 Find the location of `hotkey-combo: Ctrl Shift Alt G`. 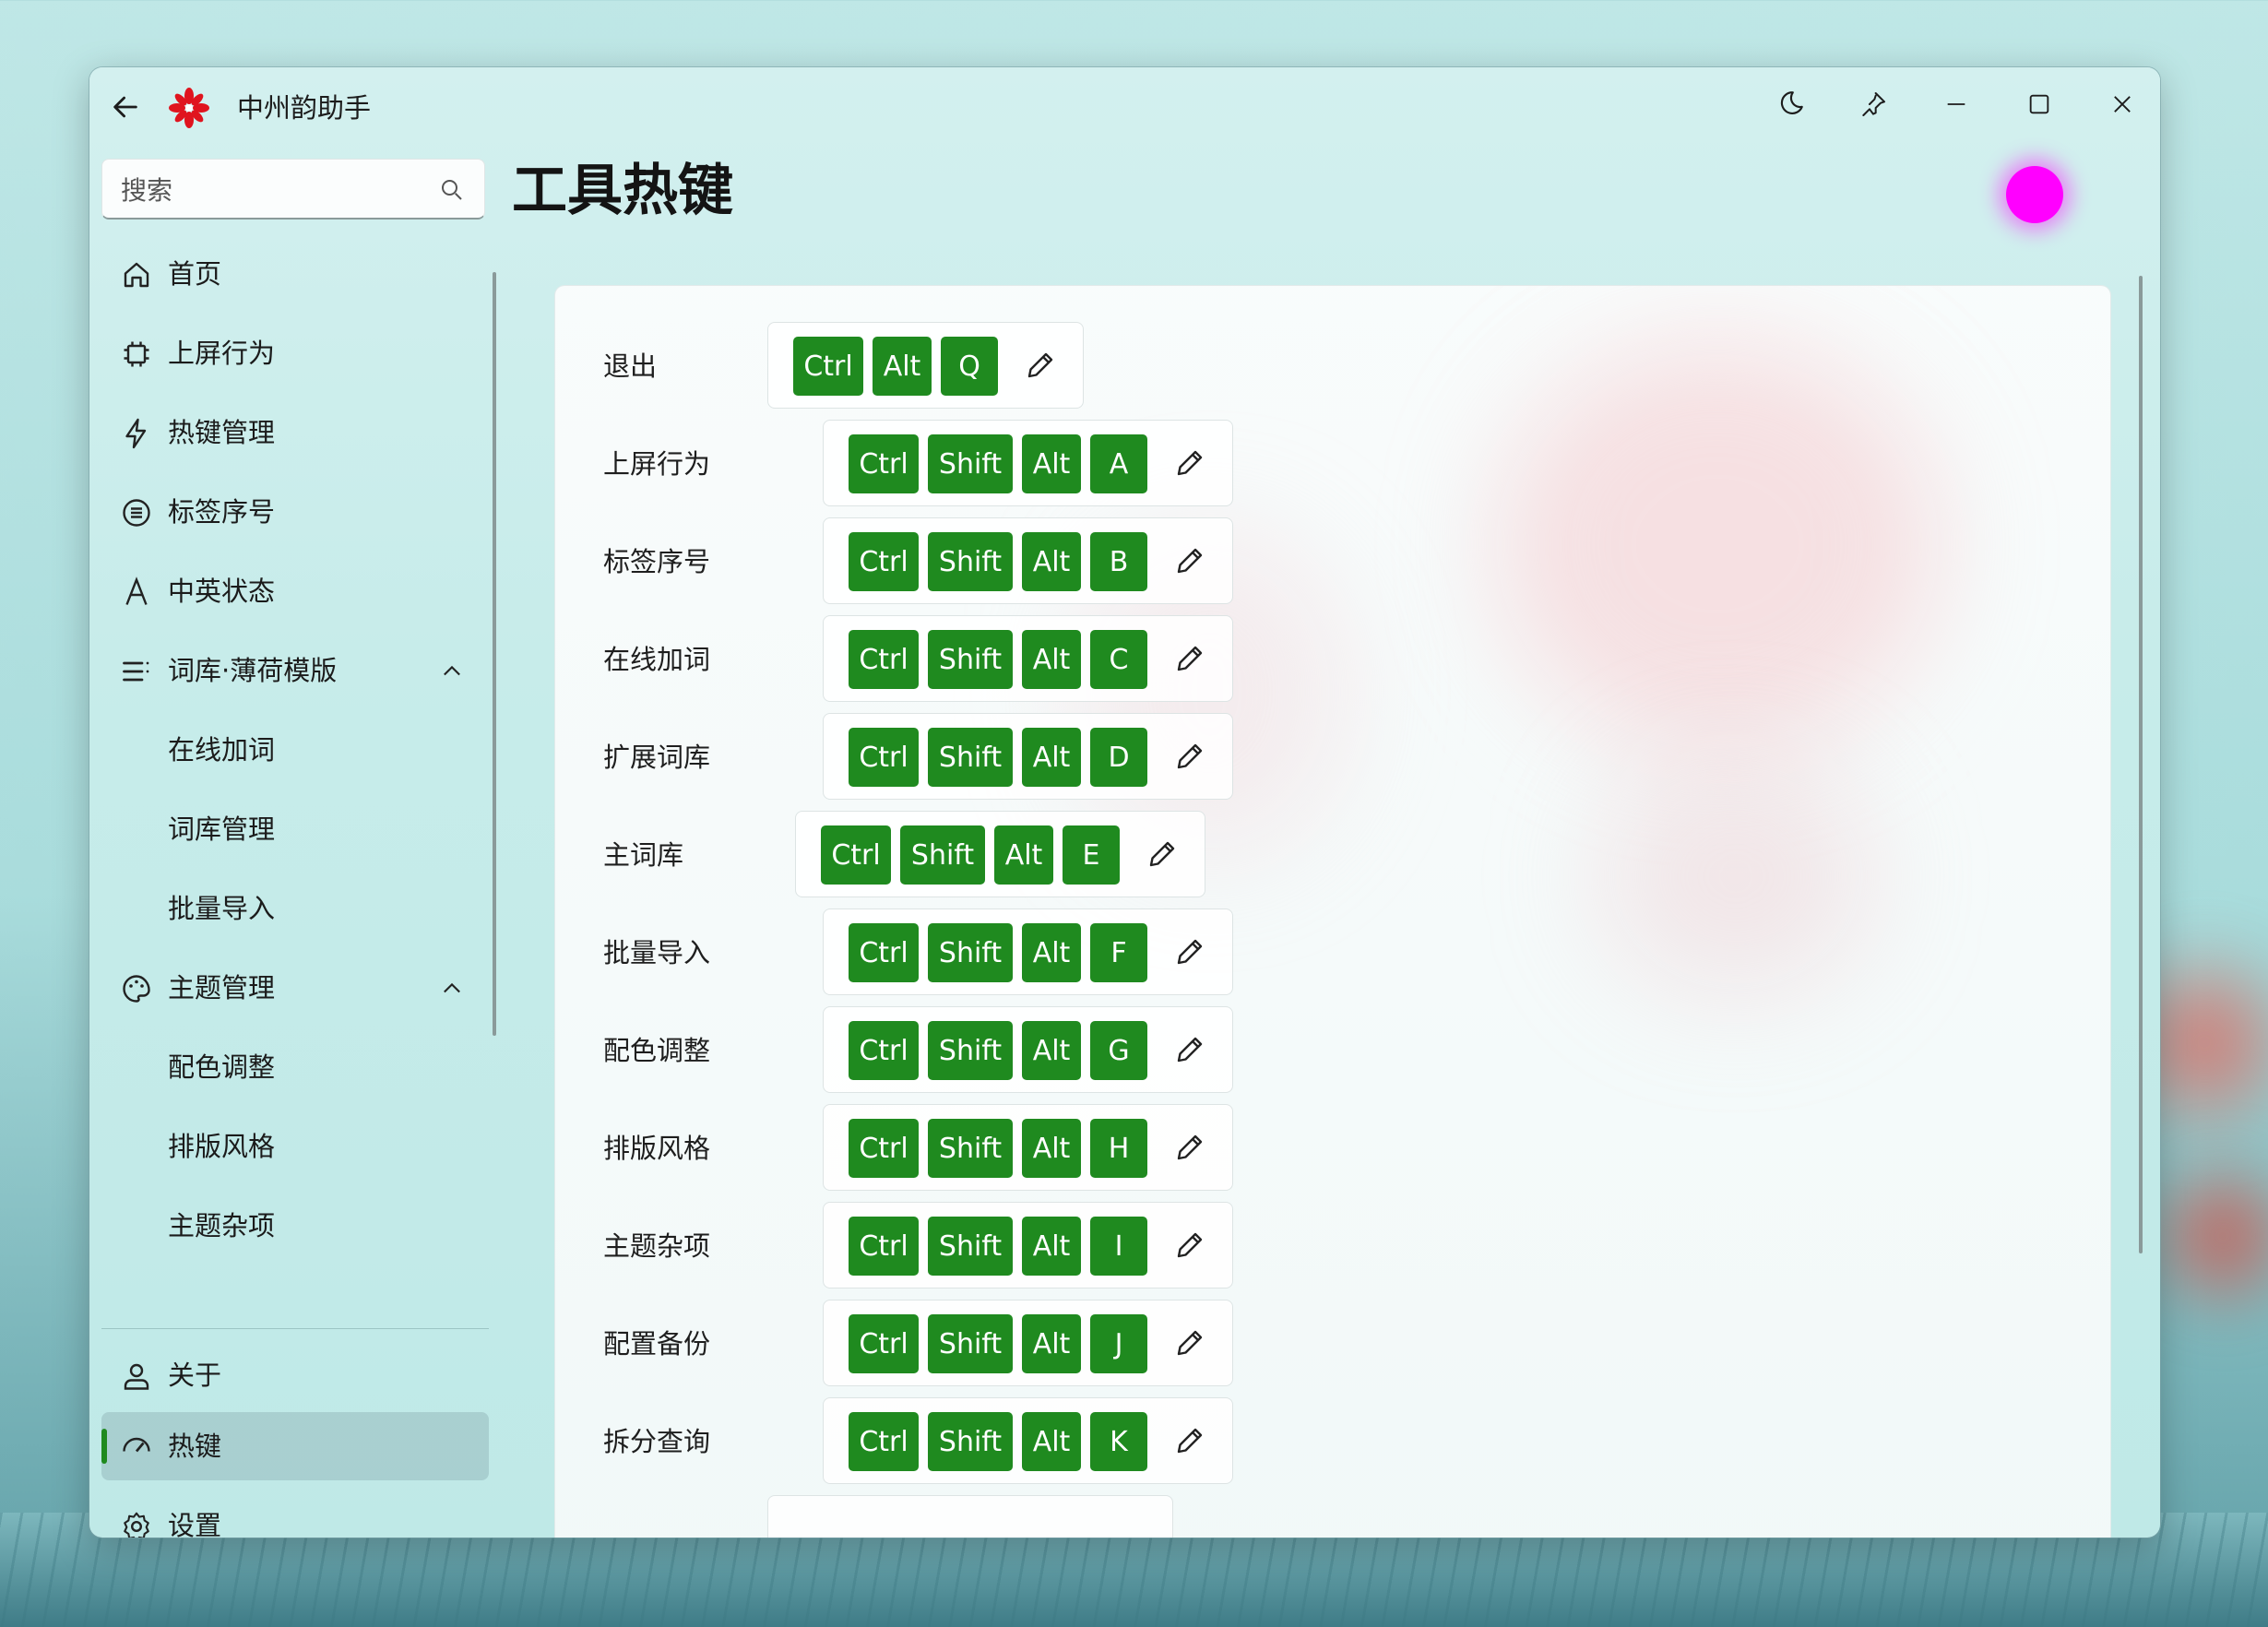

hotkey-combo: Ctrl Shift Alt G is located at coordinates (1028, 1049).